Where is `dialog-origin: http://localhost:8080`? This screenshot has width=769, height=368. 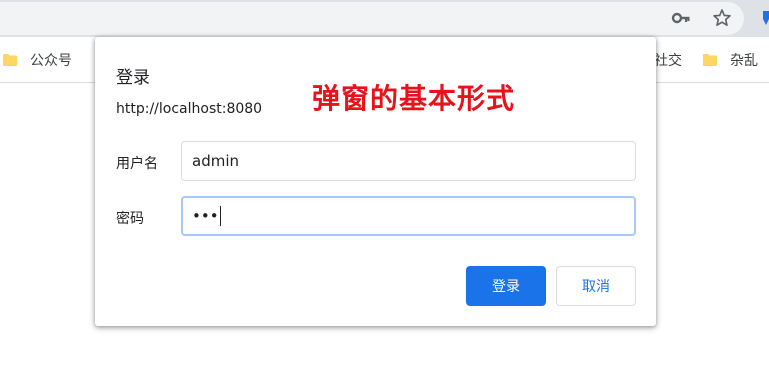 dialog-origin: http://localhost:8080 is located at coordinates (189, 109).